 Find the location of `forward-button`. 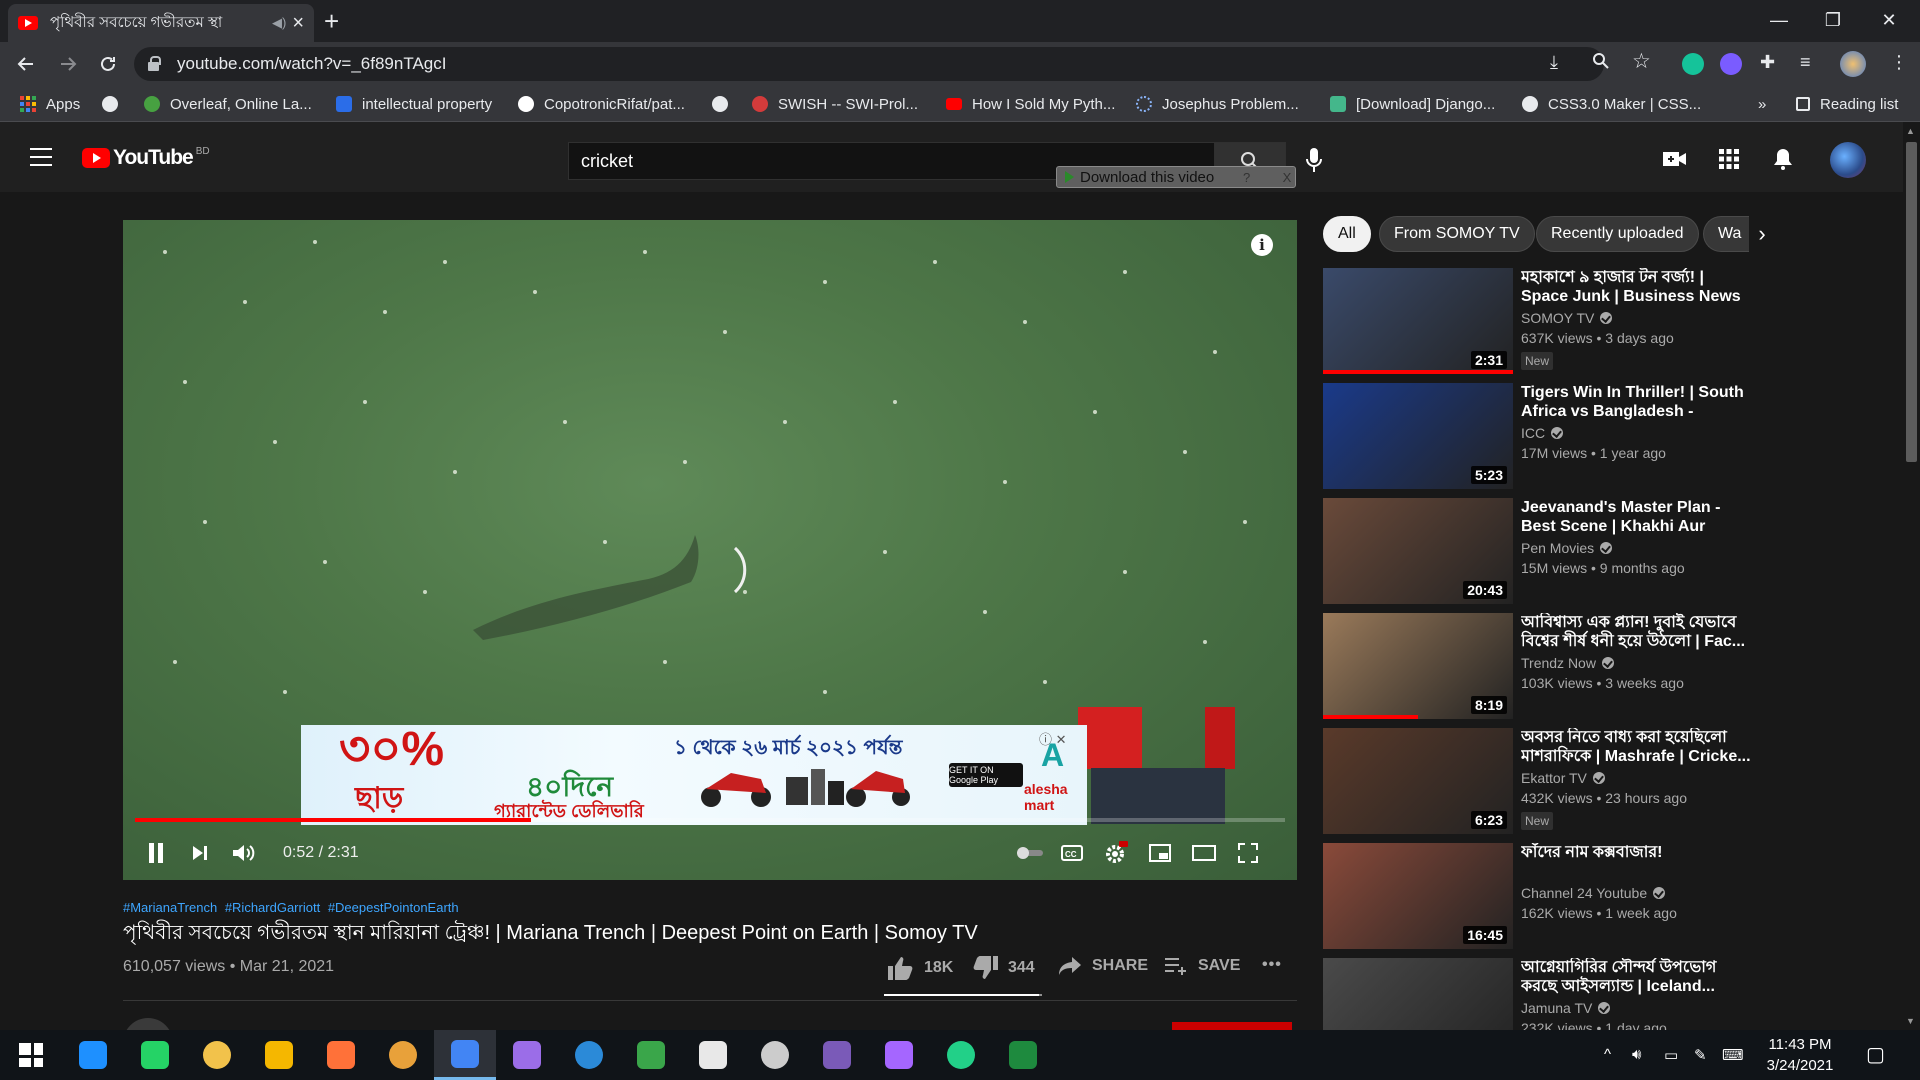

forward-button is located at coordinates (68, 64).